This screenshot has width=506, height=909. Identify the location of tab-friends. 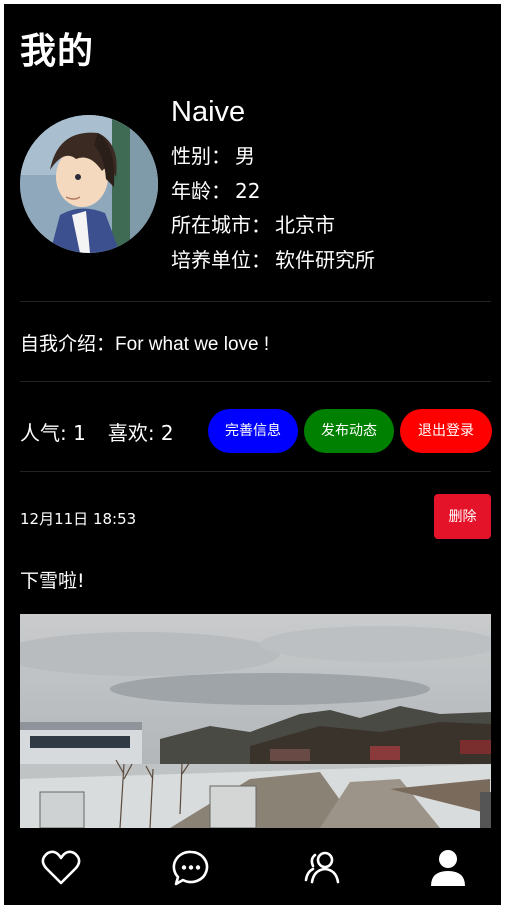
(323, 868).